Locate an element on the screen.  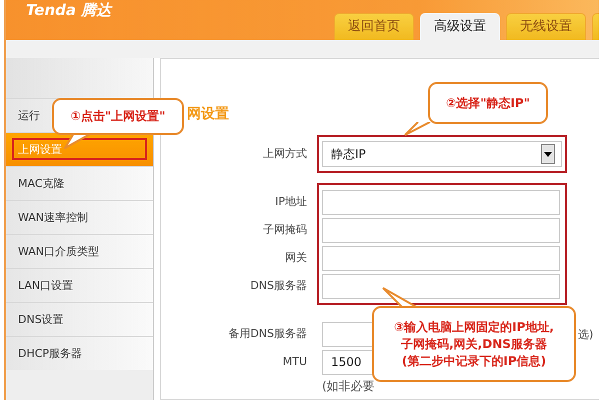
field-label: DNS服务器 is located at coordinates (278, 285).